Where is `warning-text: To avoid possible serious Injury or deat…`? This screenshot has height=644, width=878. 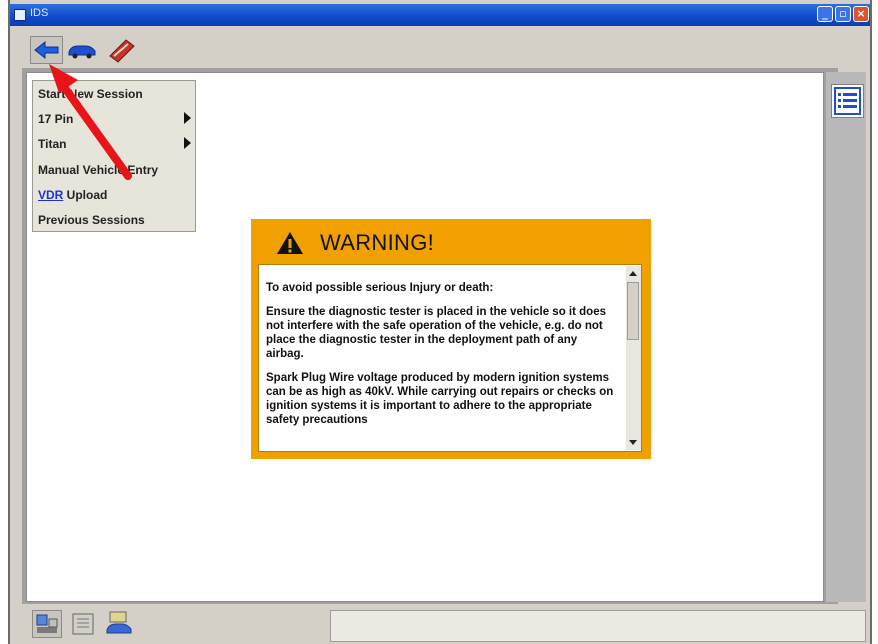 warning-text: To avoid possible serious Injury or deat… is located at coordinates (442, 359).